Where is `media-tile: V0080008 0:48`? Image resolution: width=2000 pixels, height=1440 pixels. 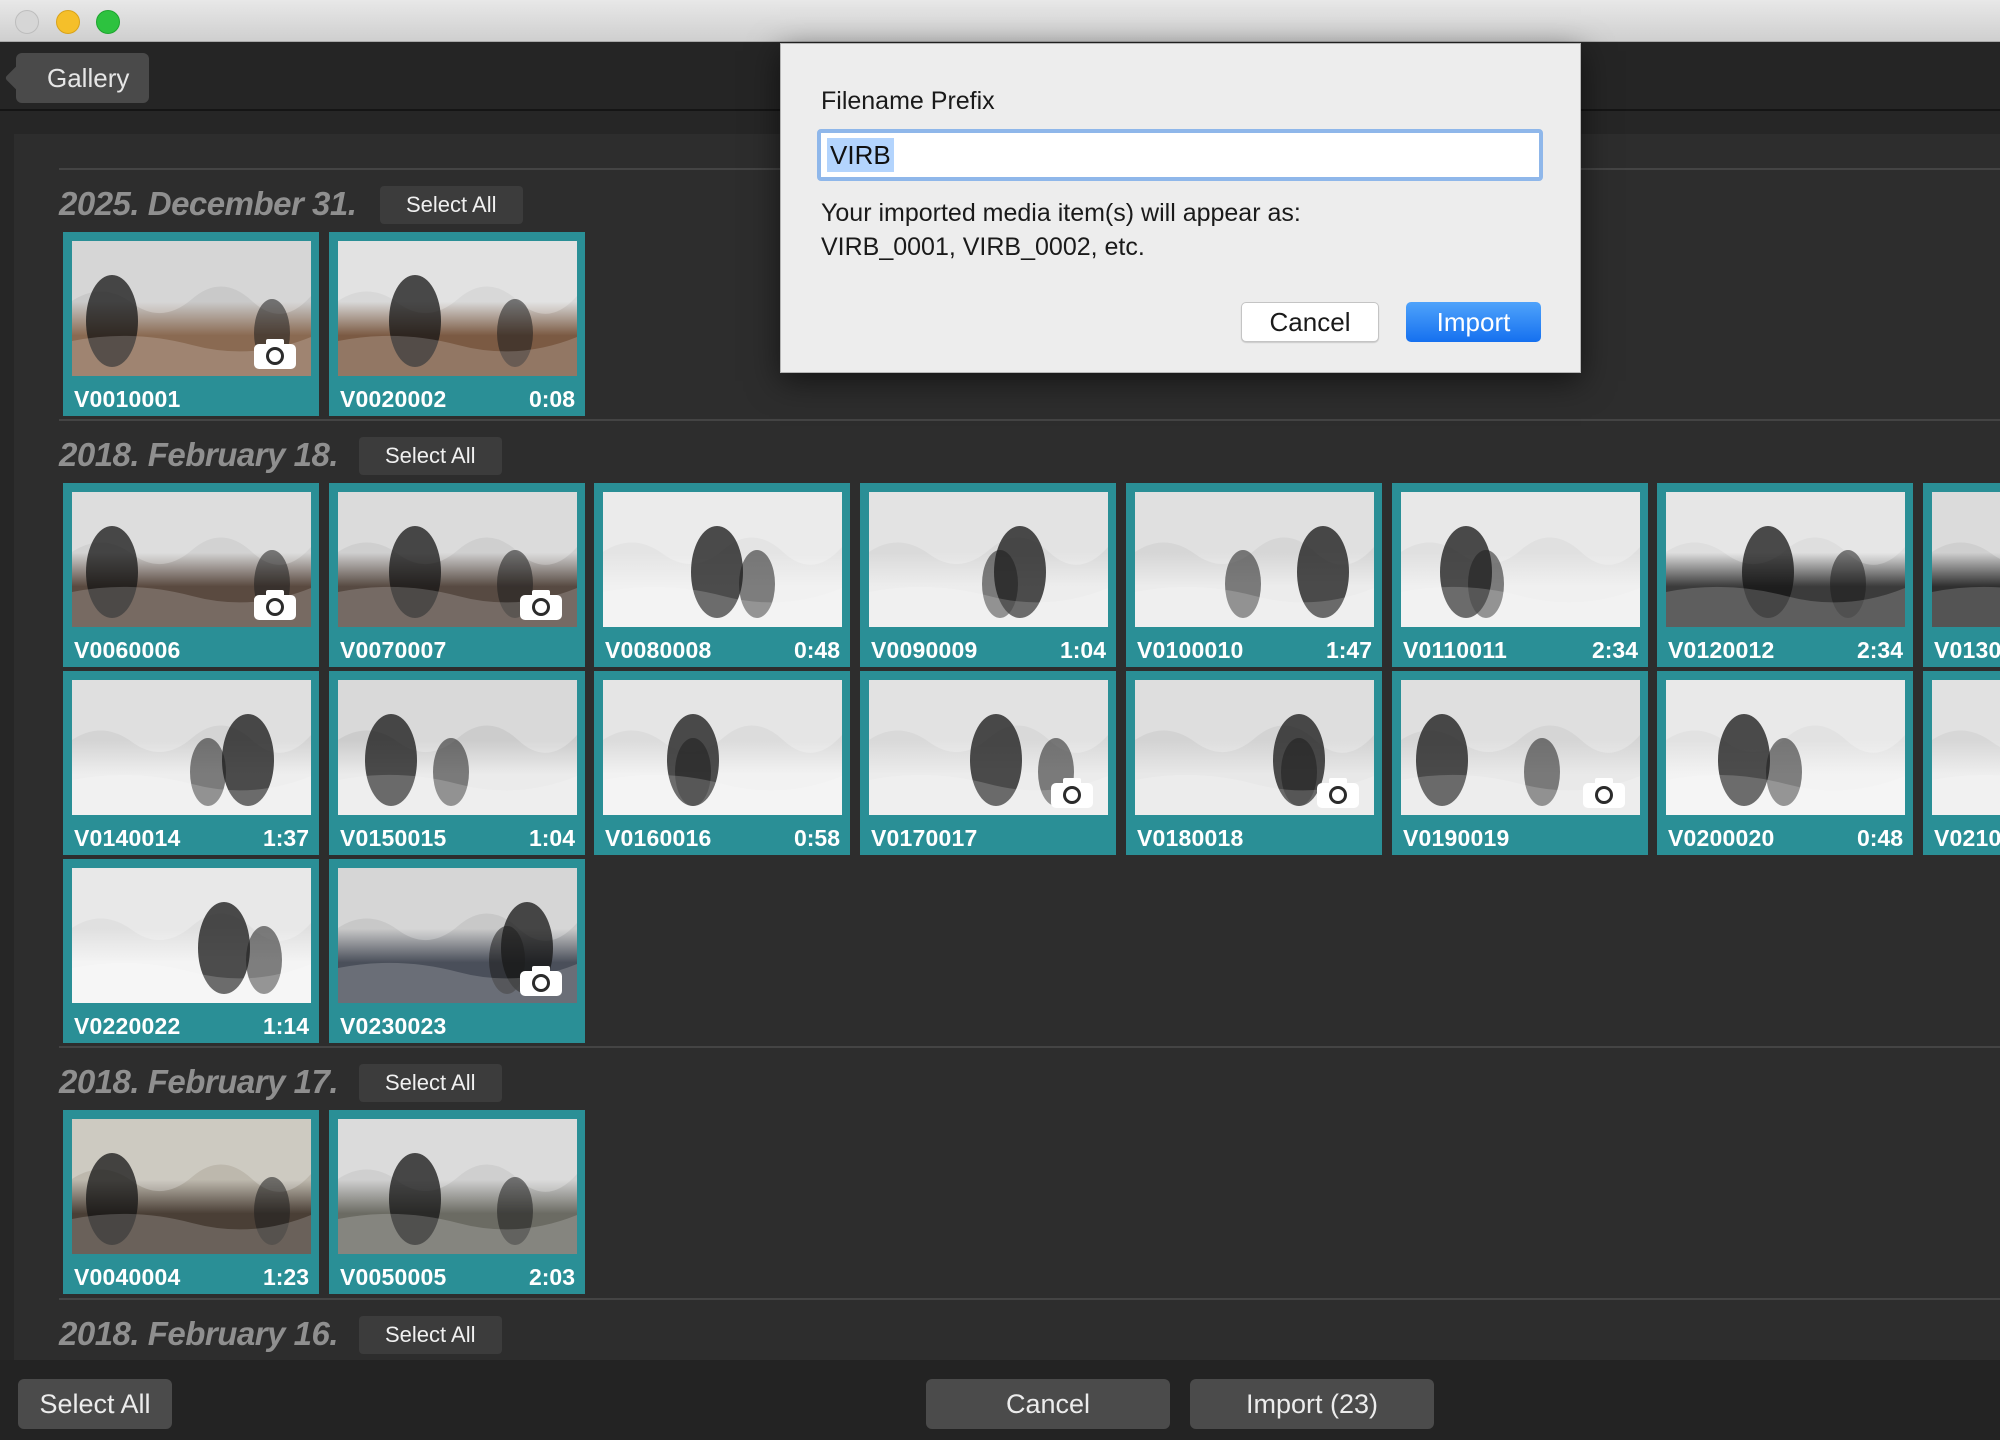 media-tile: V0080008 0:48 is located at coordinates (722, 575).